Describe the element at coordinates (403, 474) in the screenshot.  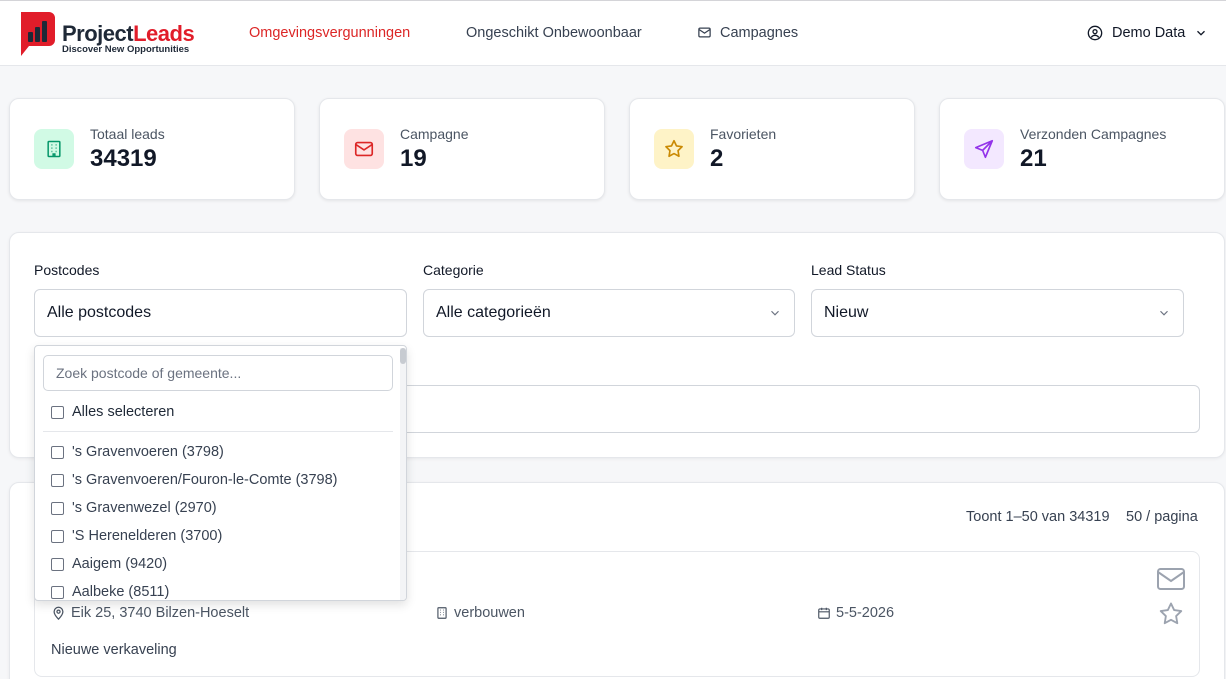
I see `dropdown-scrollbar` at that location.